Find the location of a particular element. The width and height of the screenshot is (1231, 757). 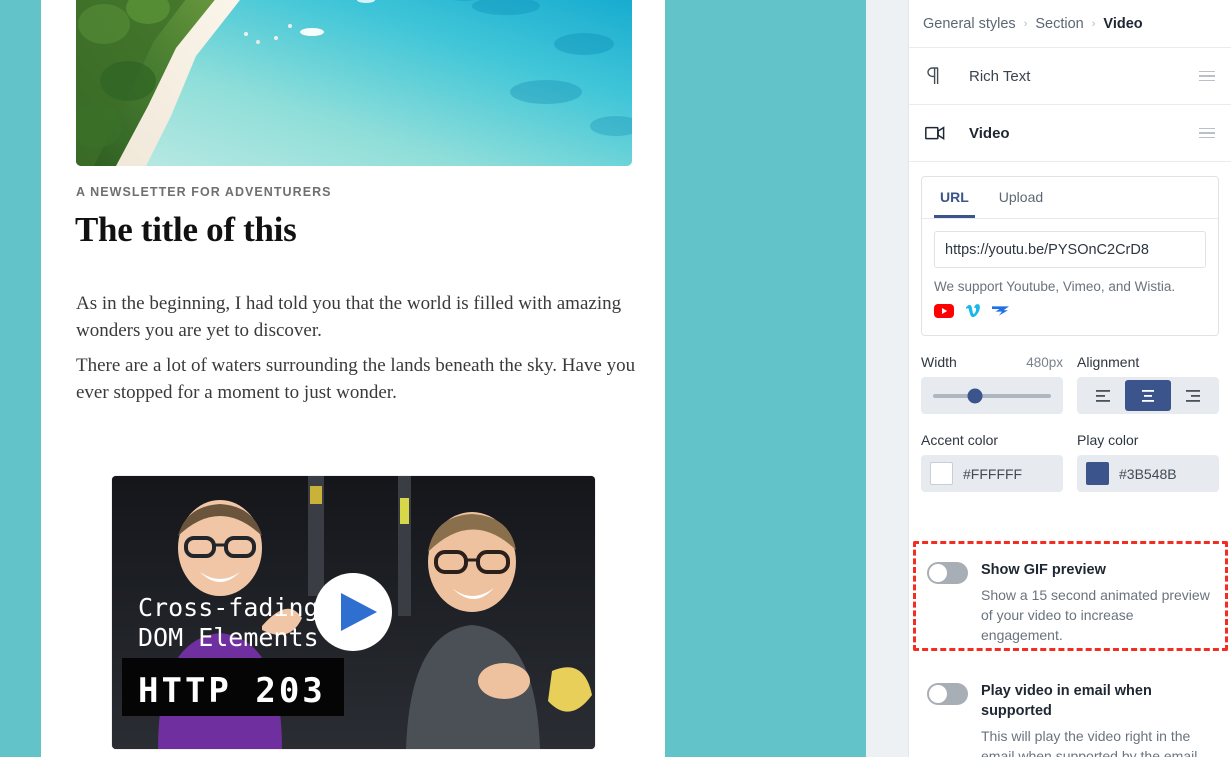

svg-text: DOM Elements is located at coordinates (228, 637).